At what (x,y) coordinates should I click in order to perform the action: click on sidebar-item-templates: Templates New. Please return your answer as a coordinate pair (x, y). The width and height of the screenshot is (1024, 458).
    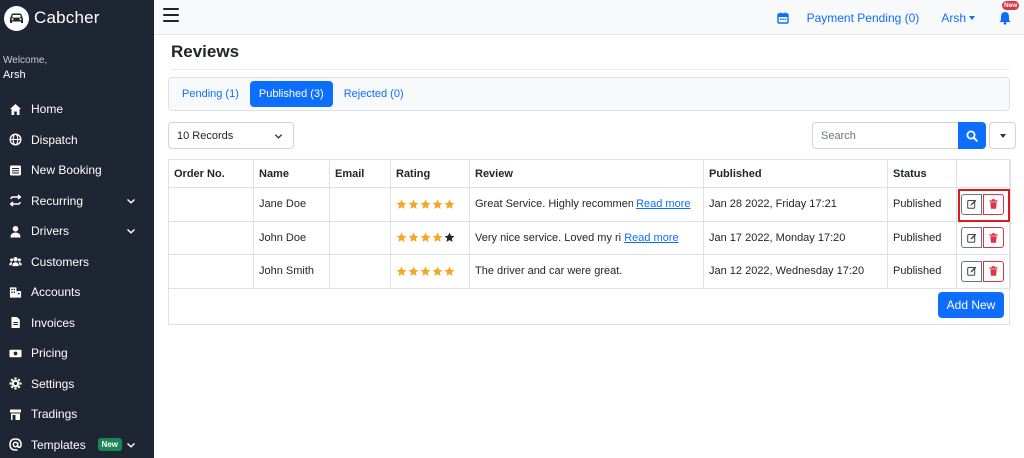
    Looking at the image, I should click on (77, 444).